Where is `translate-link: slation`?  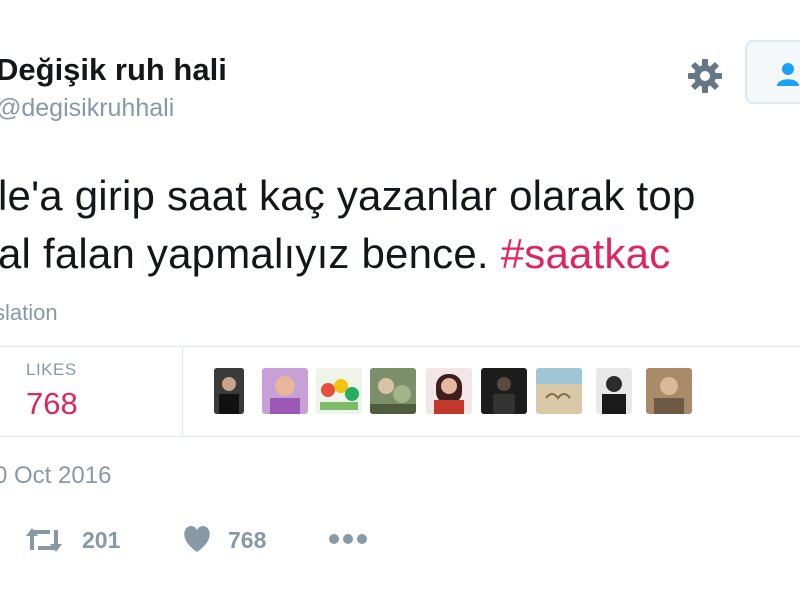
translate-link: slation is located at coordinates (29, 313).